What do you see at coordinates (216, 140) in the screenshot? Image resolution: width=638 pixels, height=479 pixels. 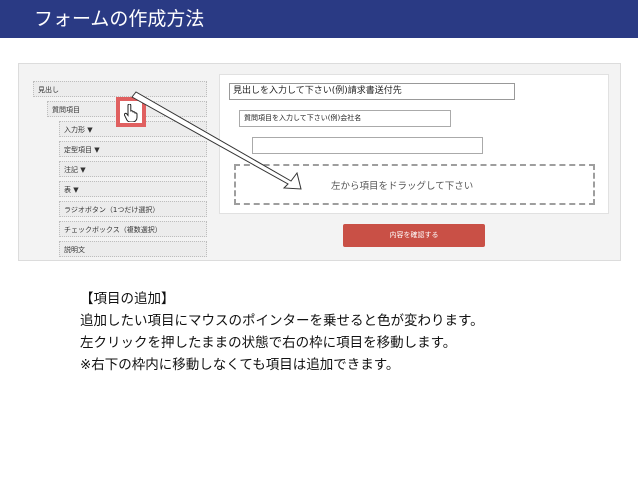 I see `arrow-icon` at bounding box center [216, 140].